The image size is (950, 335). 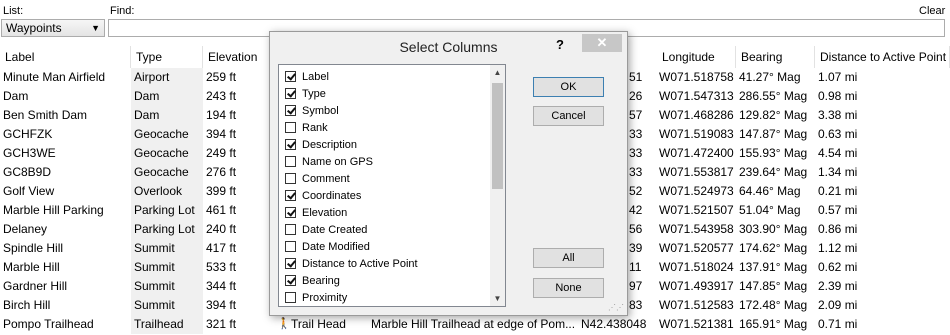 What do you see at coordinates (29, 191) in the screenshot?
I see `cell-label: Golf View` at bounding box center [29, 191].